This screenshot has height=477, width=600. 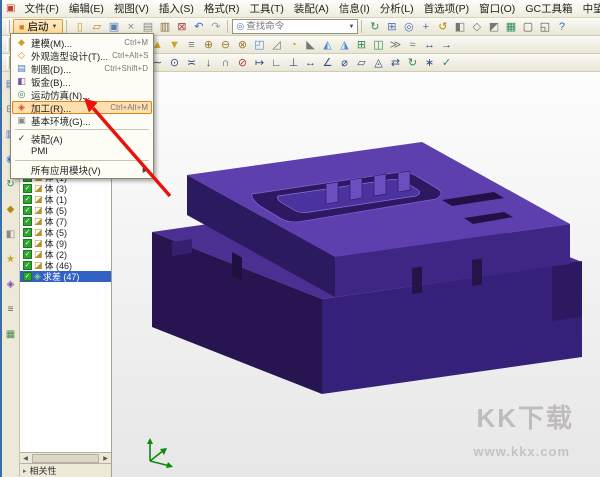 I want to click on menu-item-all-applications: 所有应用模块(V) ▶, so click(x=82, y=170).